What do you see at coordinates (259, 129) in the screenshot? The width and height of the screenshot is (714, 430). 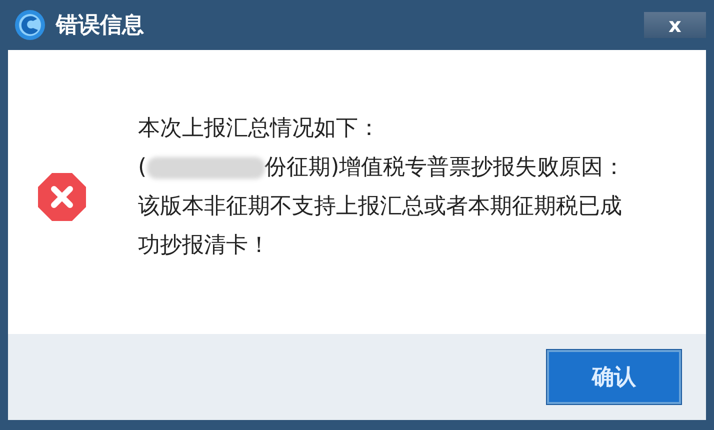 I see `message-text: 本次上报汇总情况如下：` at bounding box center [259, 129].